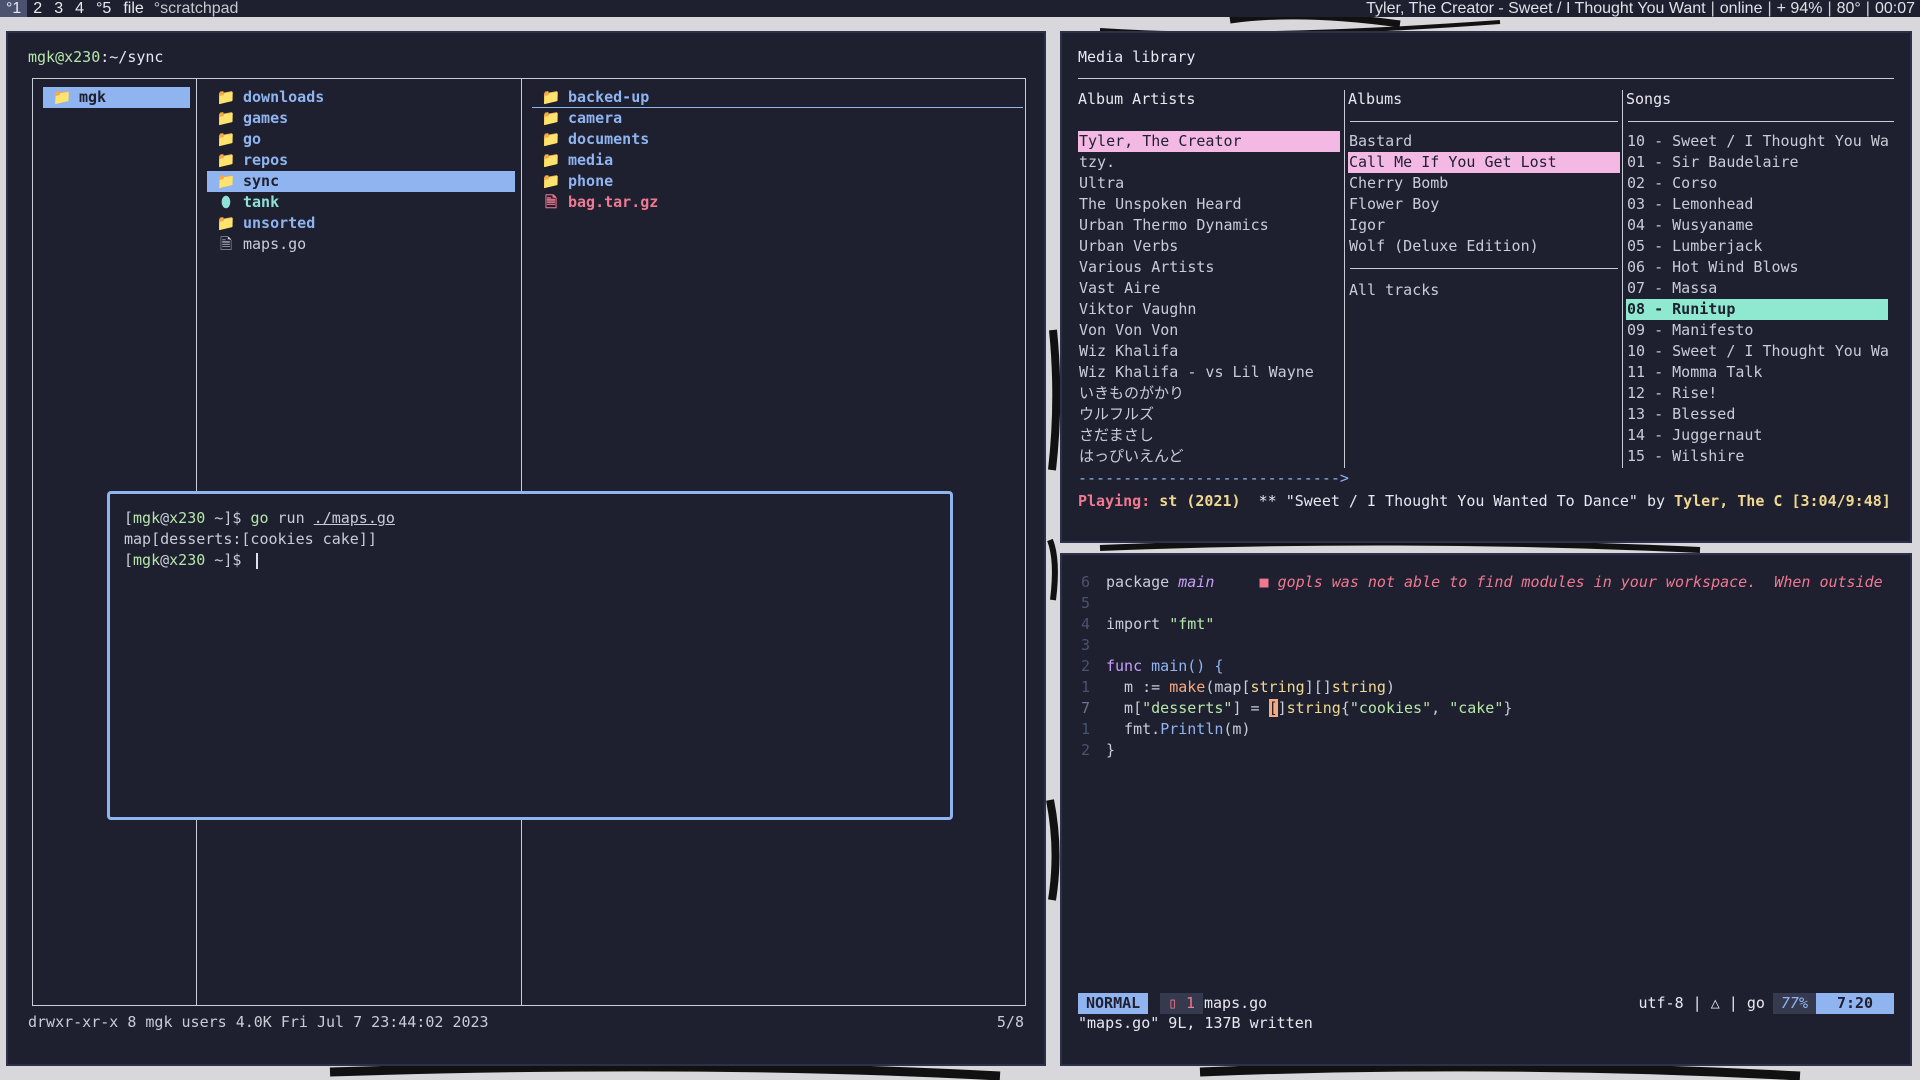  Describe the element at coordinates (1757, 414) in the screenshot. I see `song-item: 13 - Blessed` at that location.